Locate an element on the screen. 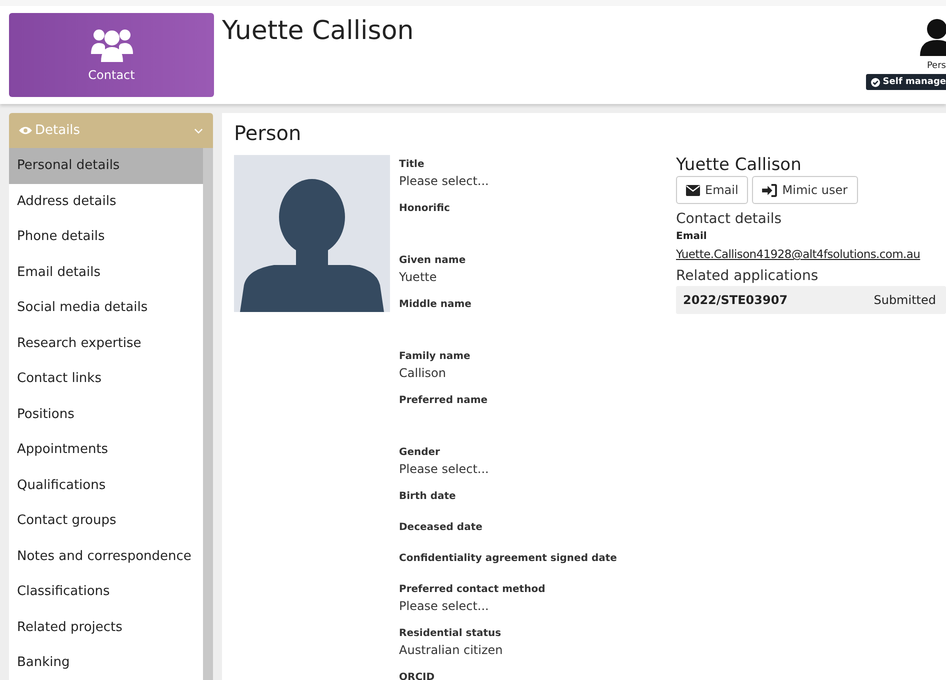  sidebar-item: Notes and correspondence is located at coordinates (106, 556).